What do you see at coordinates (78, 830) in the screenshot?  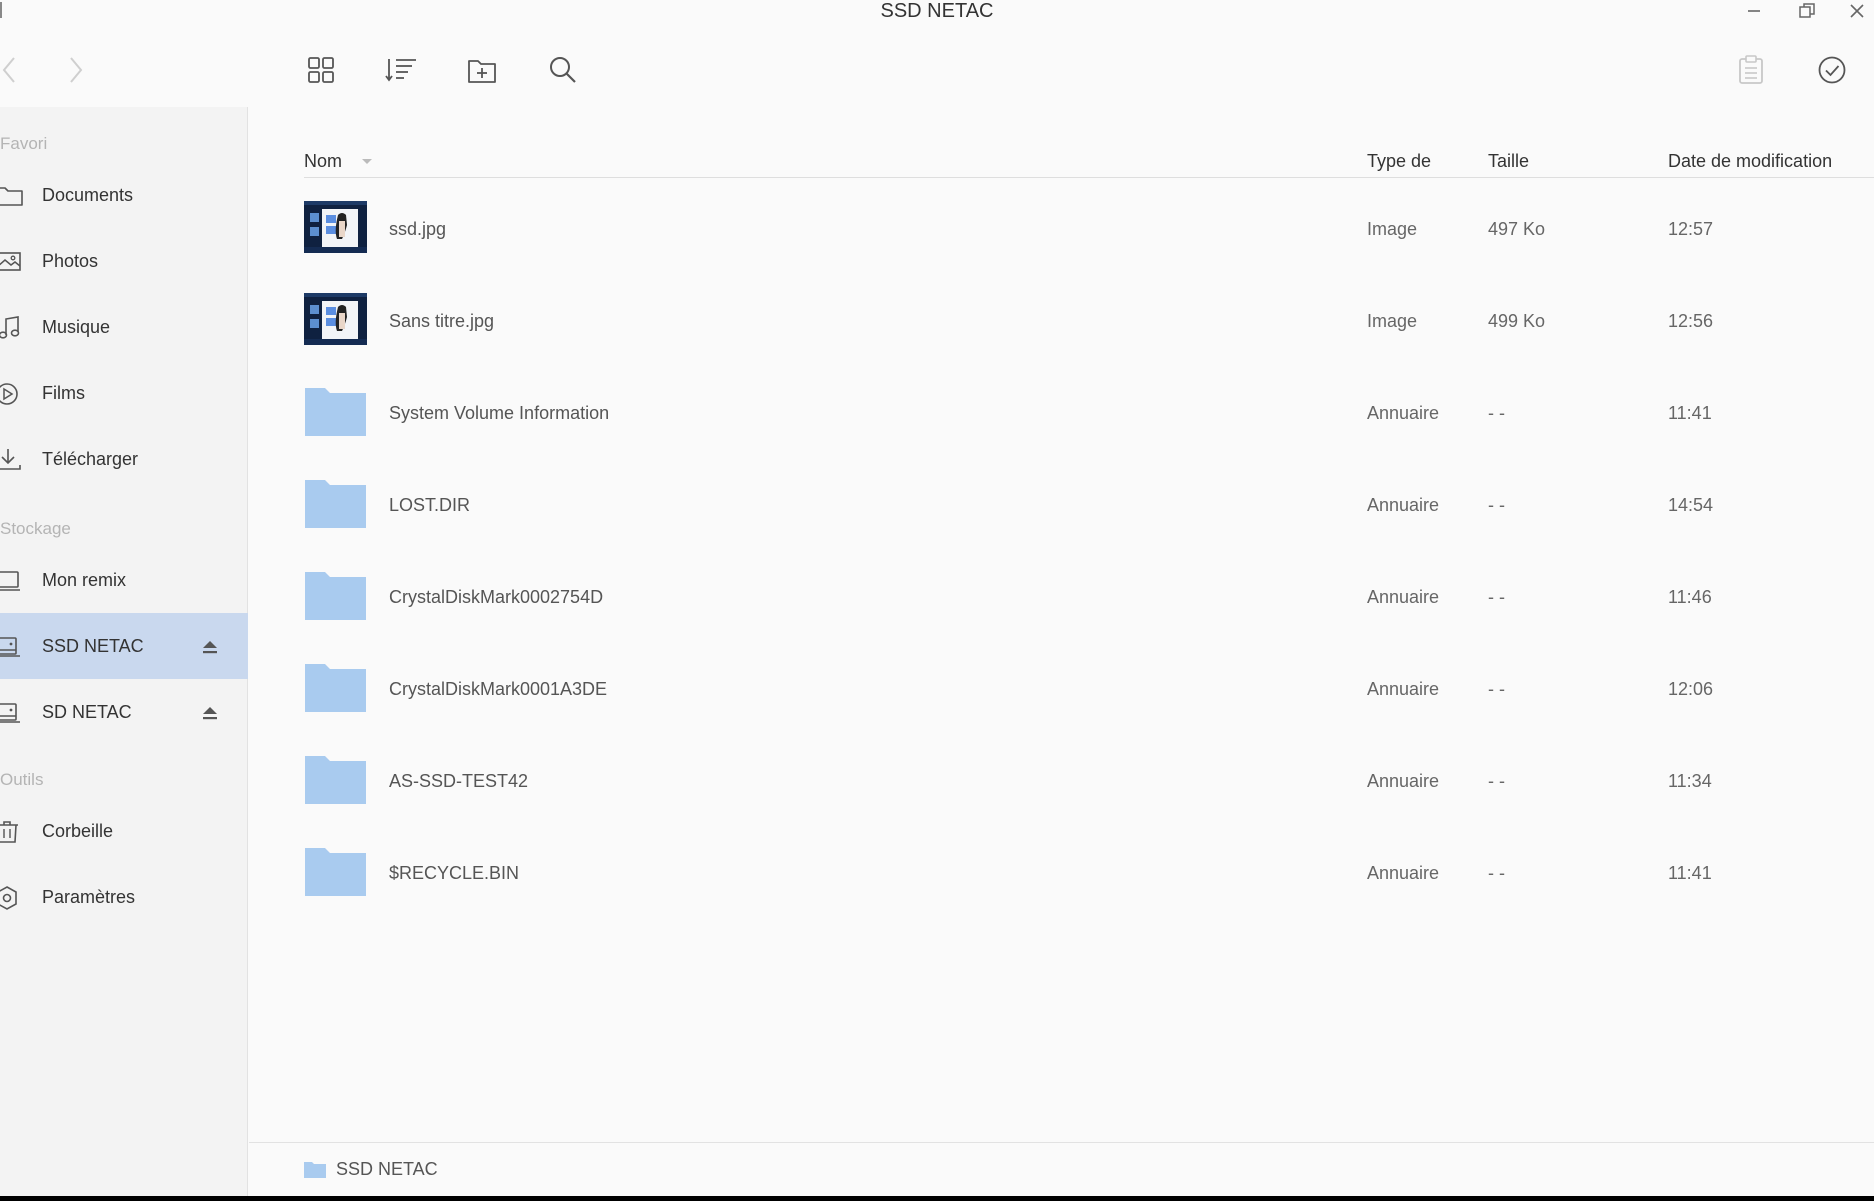 I see `sidebar-item-label: Corbeille` at bounding box center [78, 830].